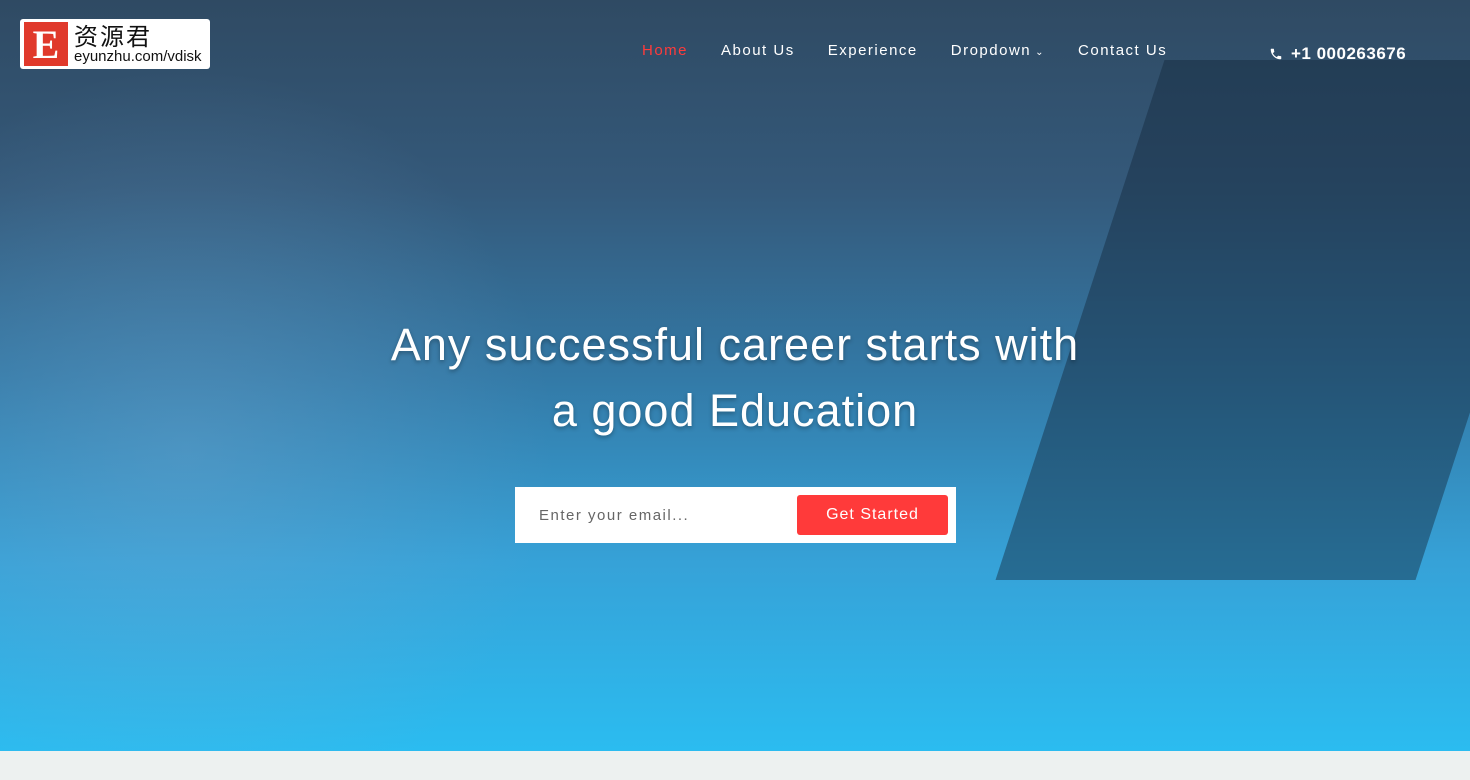  I want to click on signup-form: Get Started, so click(735, 515).